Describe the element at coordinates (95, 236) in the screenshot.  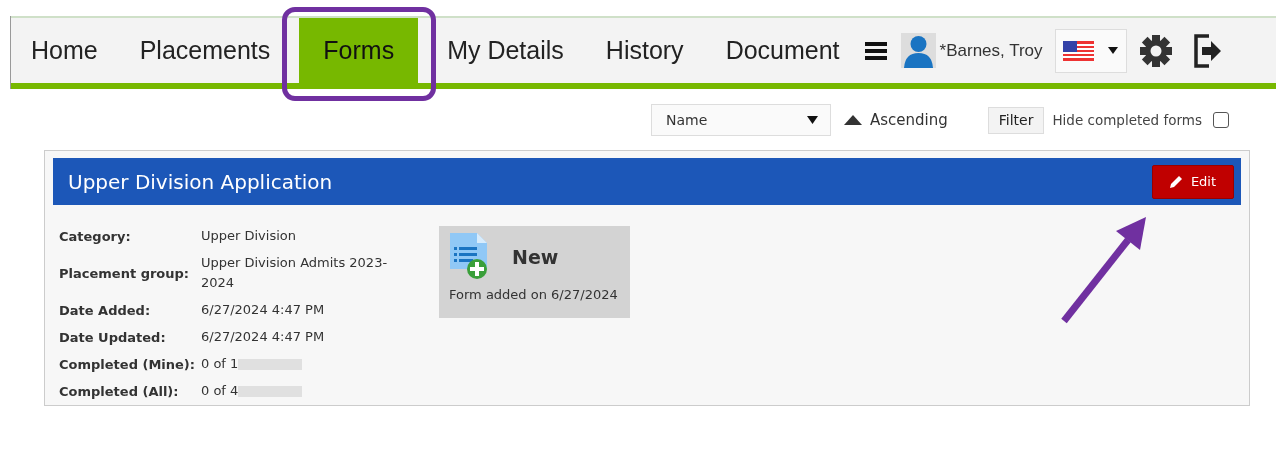
I see `detail-label: Category:` at that location.